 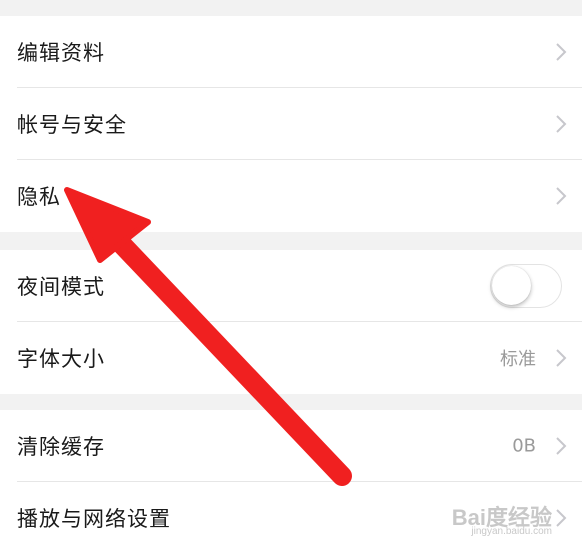 I want to click on font-size-value: 标准, so click(x=518, y=359).